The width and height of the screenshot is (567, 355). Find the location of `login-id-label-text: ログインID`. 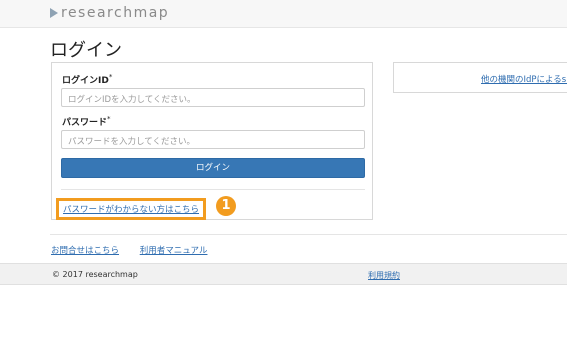

login-id-label-text: ログインID is located at coordinates (85, 81).